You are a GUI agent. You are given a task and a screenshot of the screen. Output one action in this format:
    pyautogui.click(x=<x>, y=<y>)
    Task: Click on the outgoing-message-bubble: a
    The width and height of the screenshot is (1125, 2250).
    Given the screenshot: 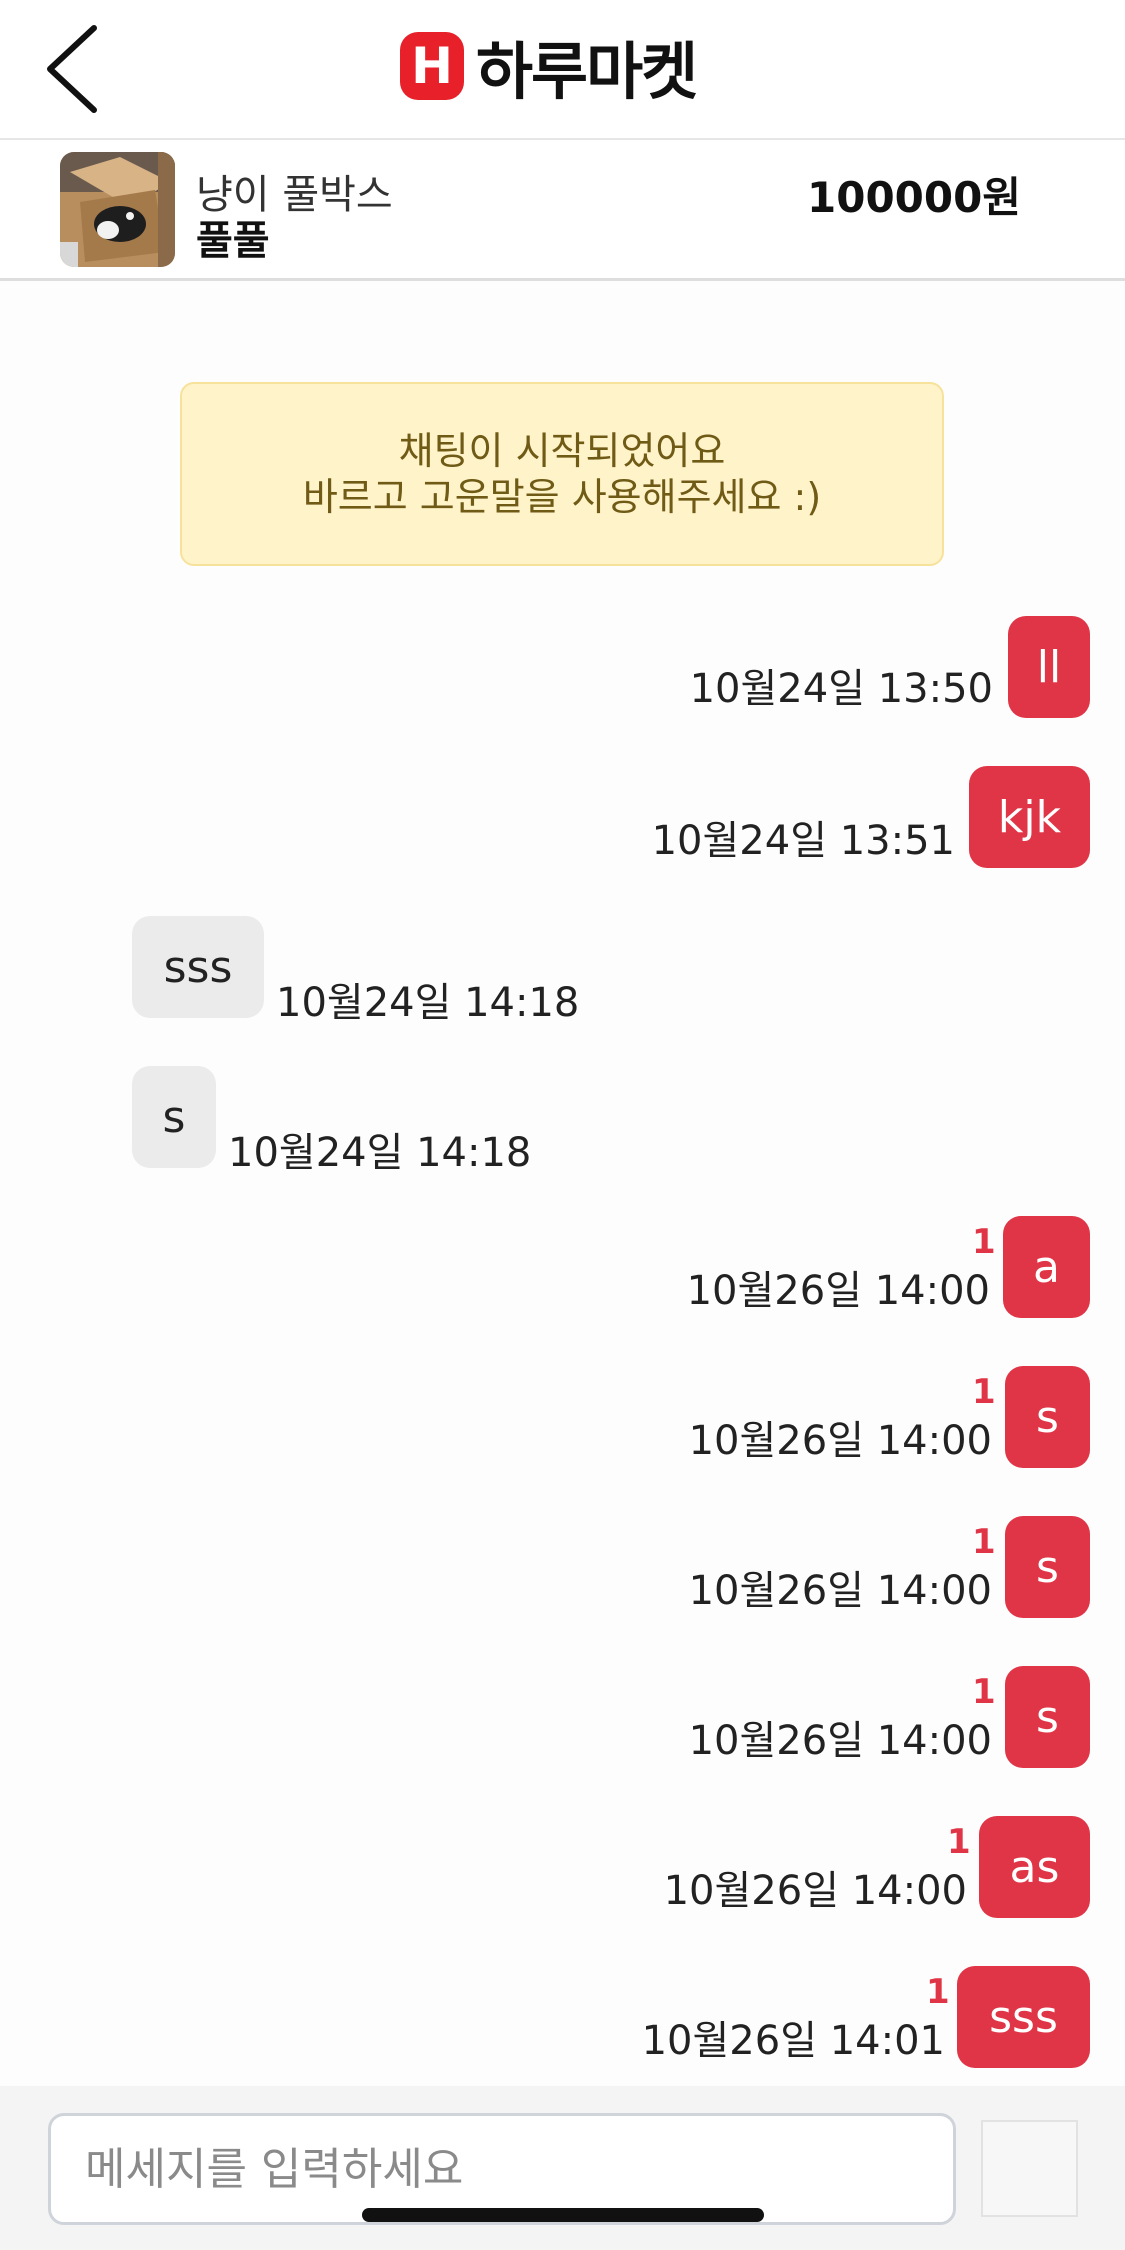 What is the action you would take?
    pyautogui.click(x=1046, y=1267)
    